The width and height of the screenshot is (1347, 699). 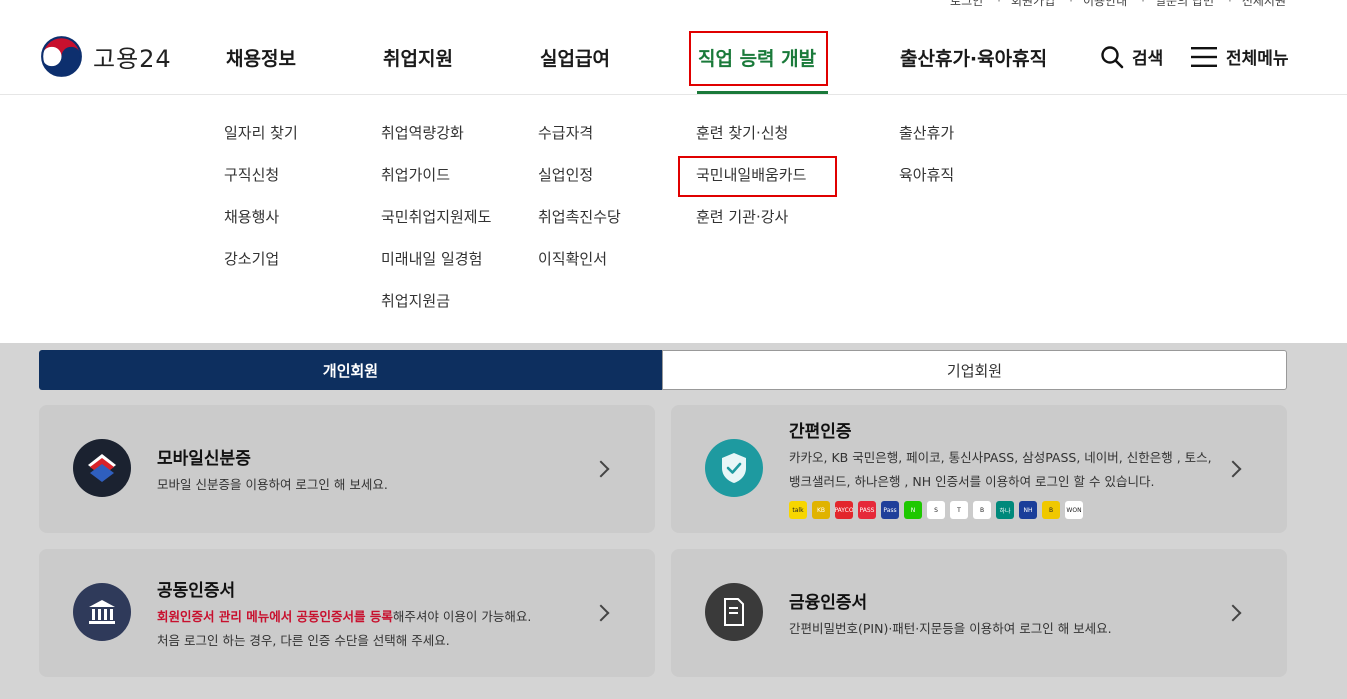 I want to click on all-menu-button: 전체메뉴, so click(x=1239, y=56).